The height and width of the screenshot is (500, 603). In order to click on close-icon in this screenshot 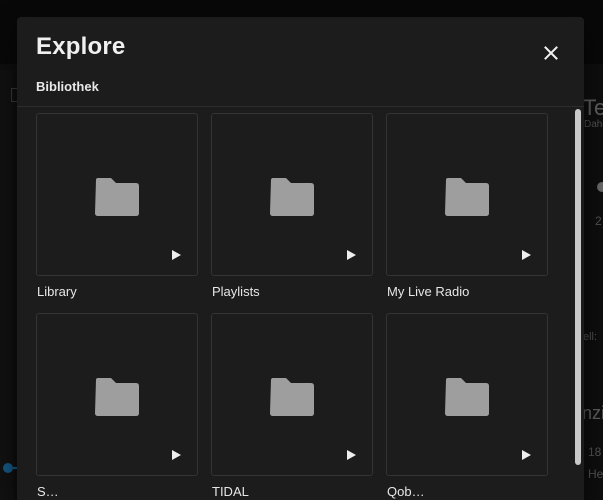, I will do `click(551, 53)`.